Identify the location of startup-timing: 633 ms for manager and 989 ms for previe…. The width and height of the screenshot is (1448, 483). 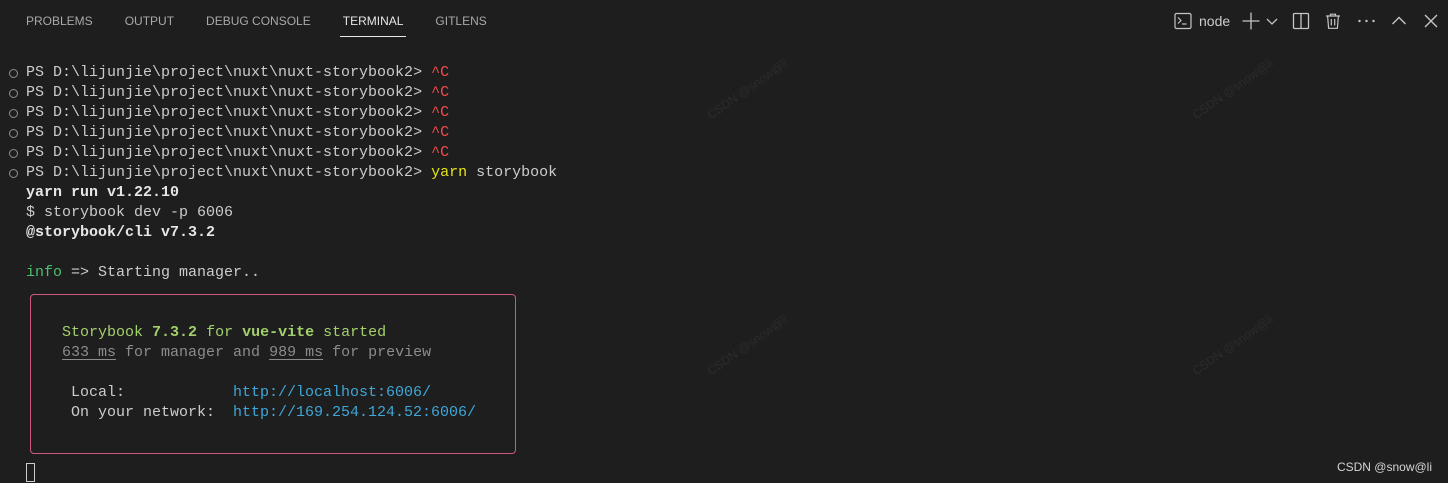
(726, 353).